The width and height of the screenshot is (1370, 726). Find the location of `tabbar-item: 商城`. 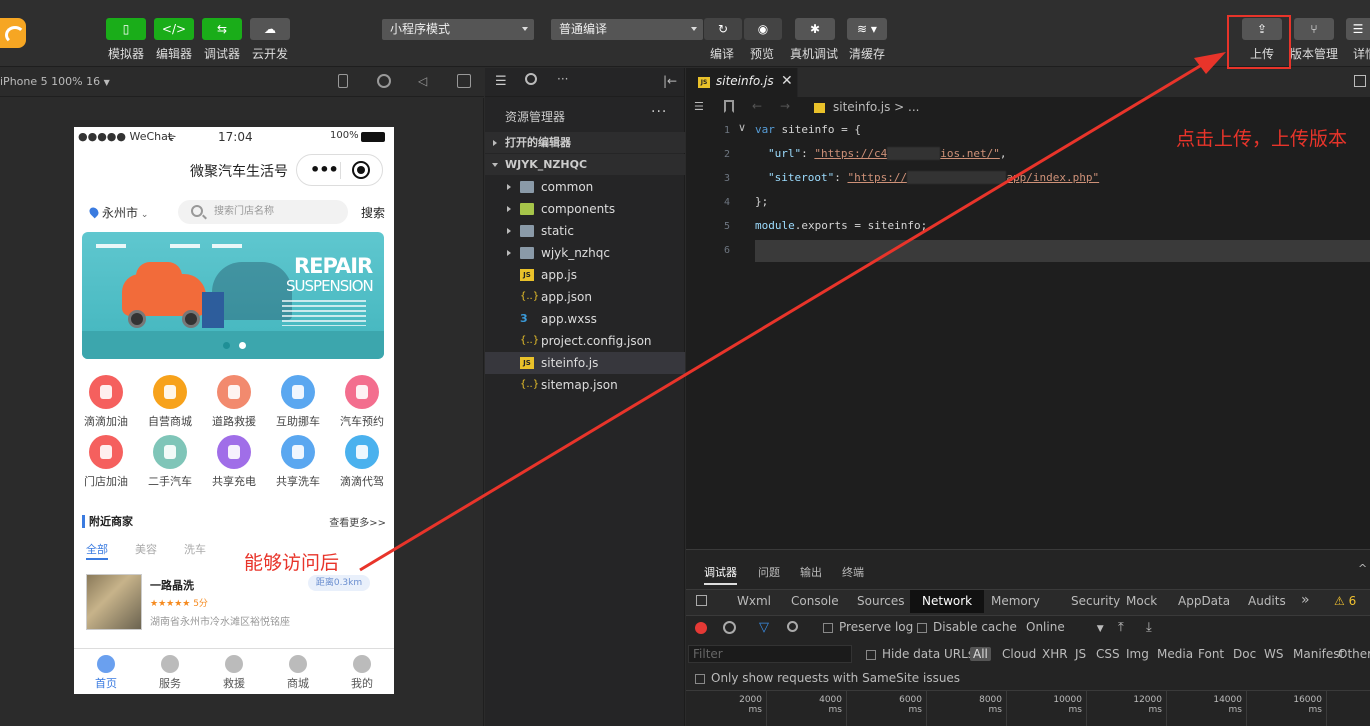

tabbar-item: 商城 is located at coordinates (298, 673).